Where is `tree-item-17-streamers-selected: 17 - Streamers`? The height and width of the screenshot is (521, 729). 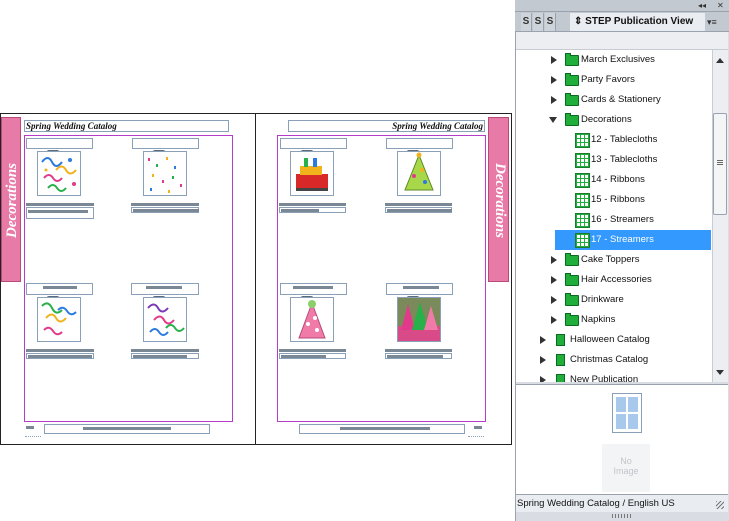 tree-item-17-streamers-selected: 17 - Streamers is located at coordinates (633, 240).